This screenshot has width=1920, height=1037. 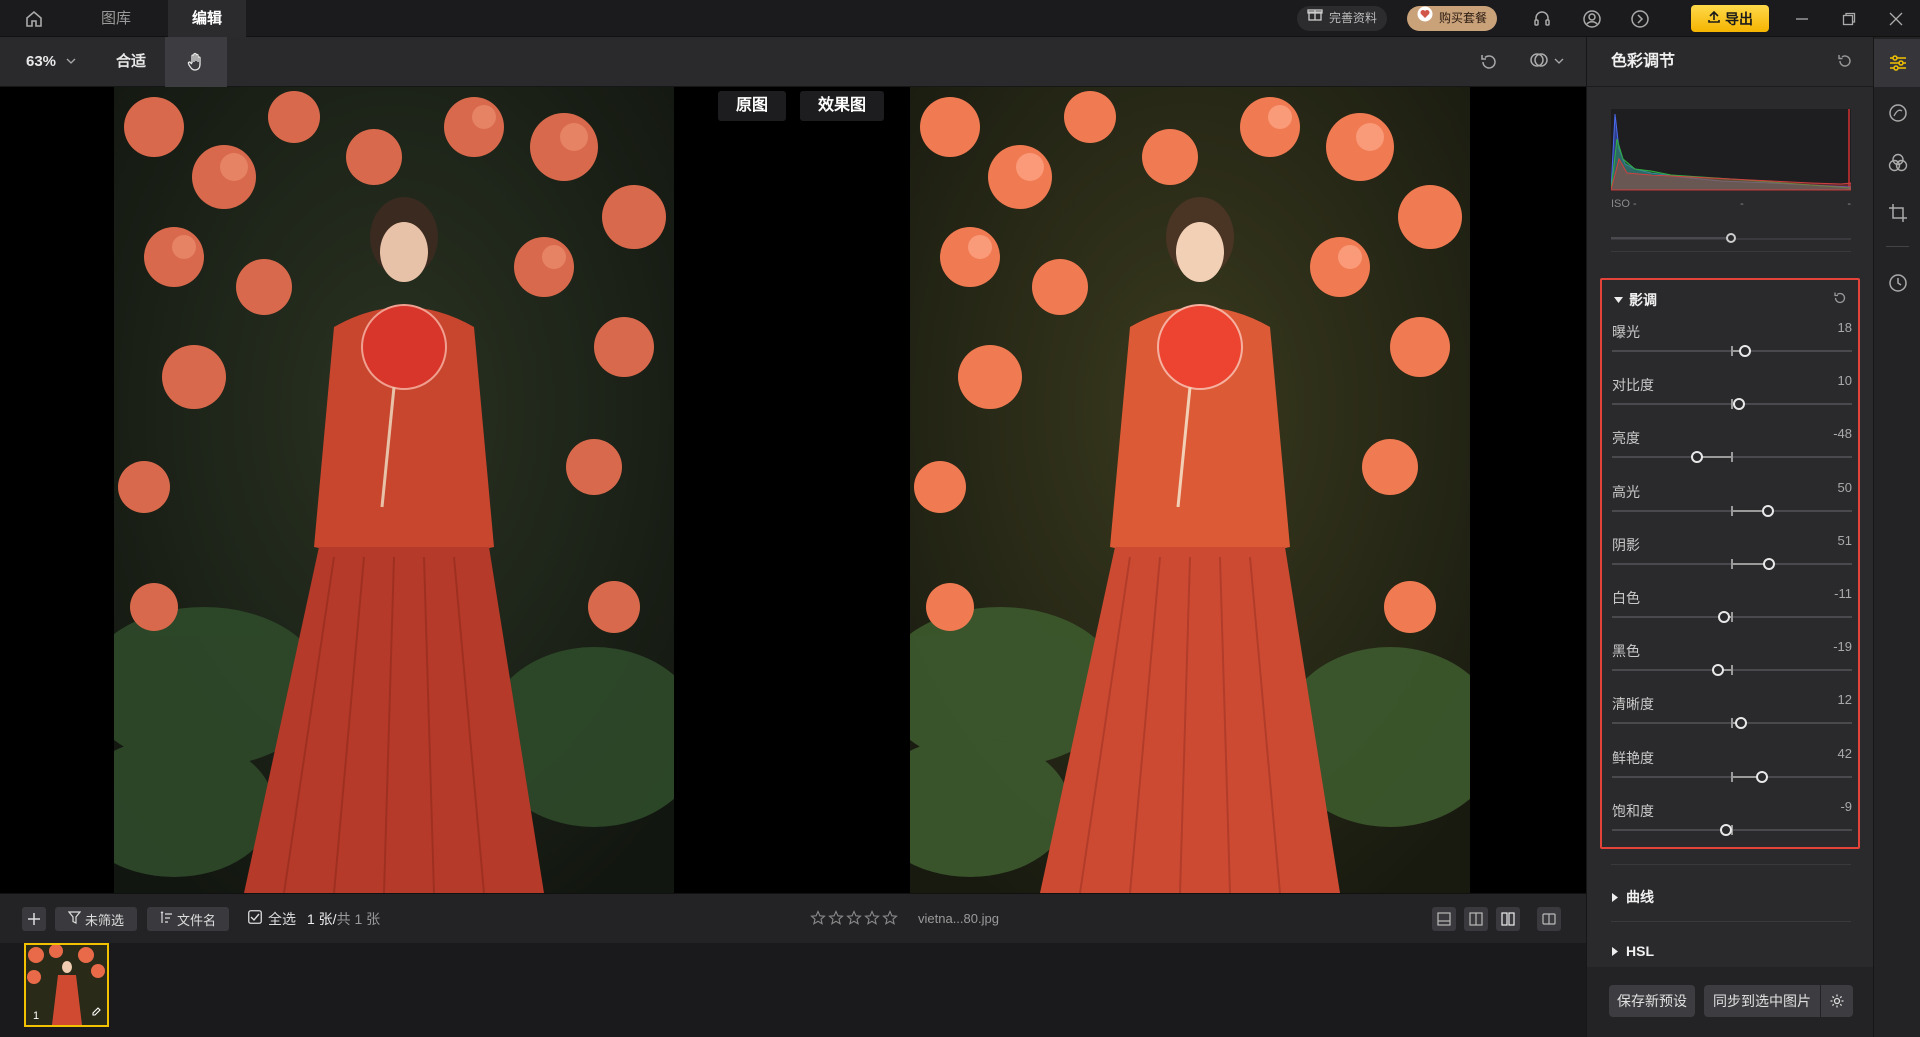 I want to click on share-out-icon, so click(x=1640, y=19).